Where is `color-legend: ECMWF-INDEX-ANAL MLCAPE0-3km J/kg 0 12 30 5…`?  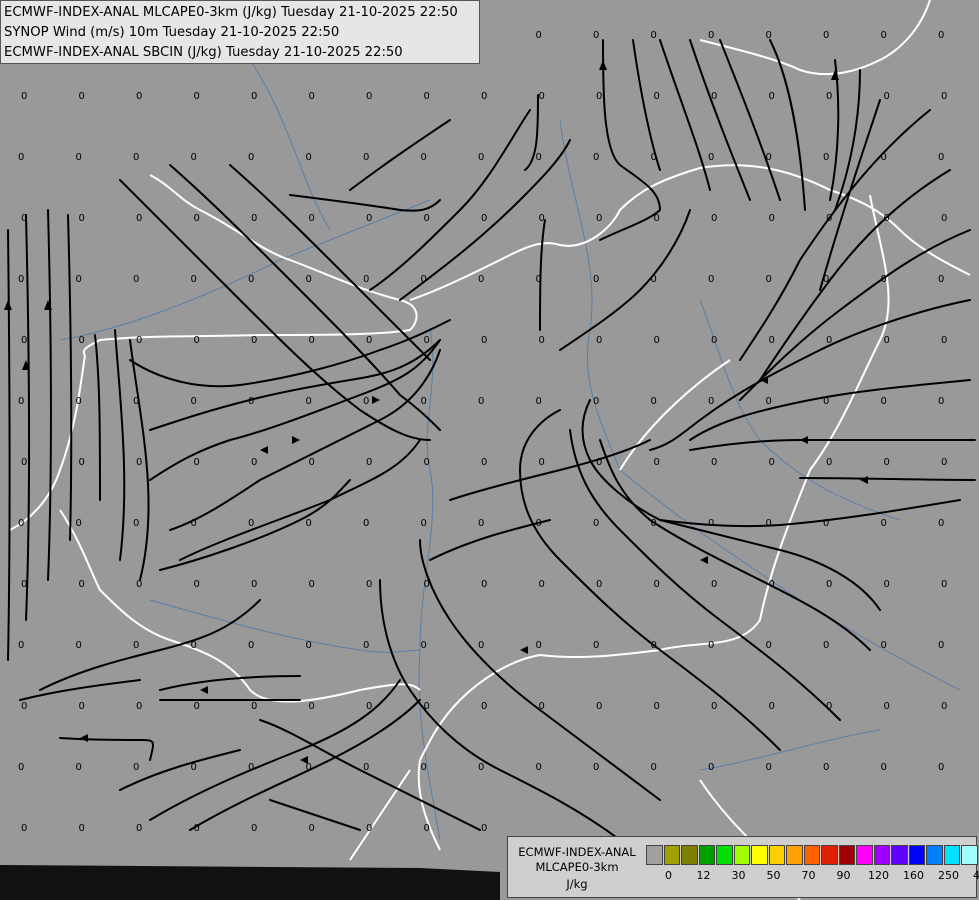 color-legend: ECMWF-INDEX-ANAL MLCAPE0-3km J/kg 0 12 30 5… is located at coordinates (743, 867).